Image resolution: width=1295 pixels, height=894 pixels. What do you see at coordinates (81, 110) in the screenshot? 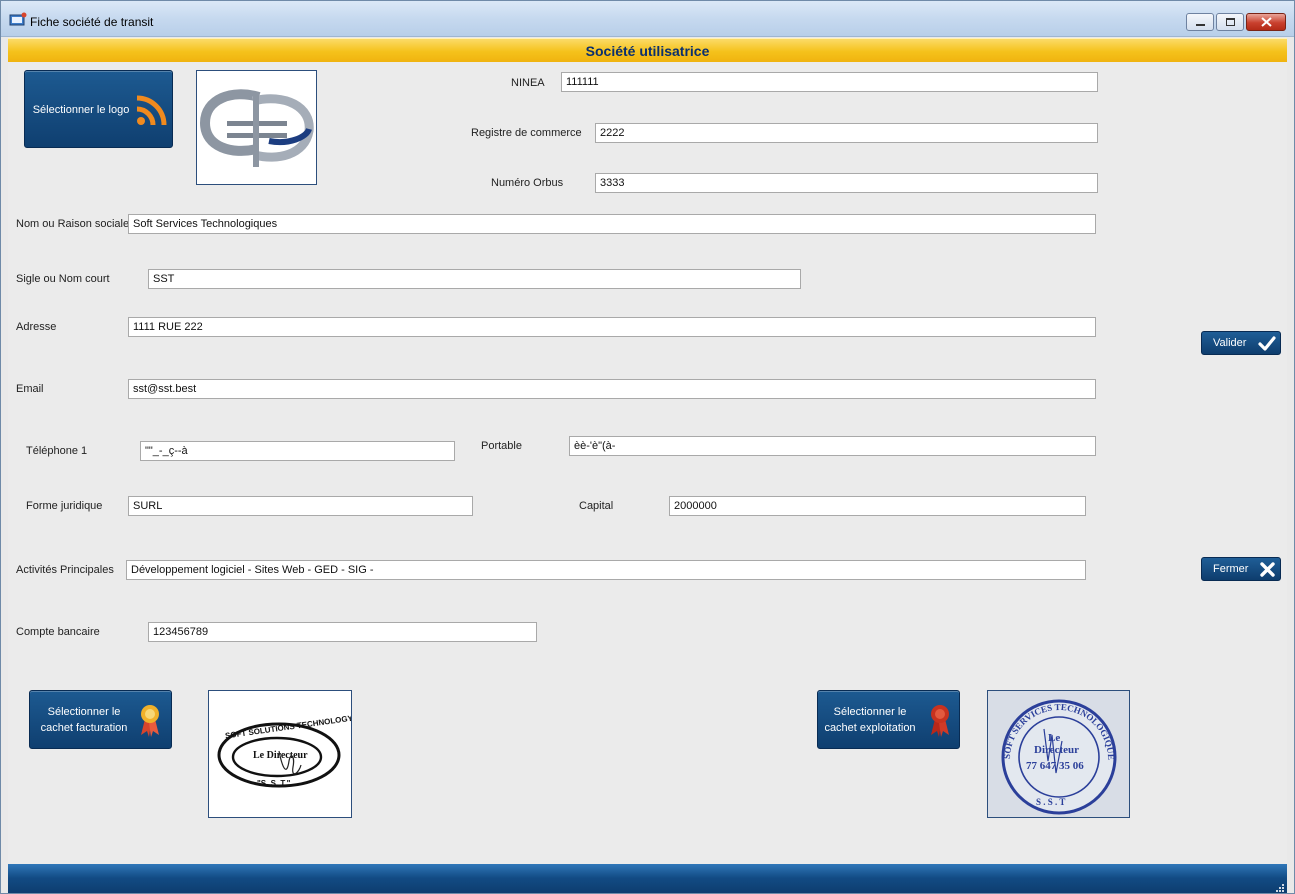
I see `select-logo-label: Sélectionner le logo` at bounding box center [81, 110].